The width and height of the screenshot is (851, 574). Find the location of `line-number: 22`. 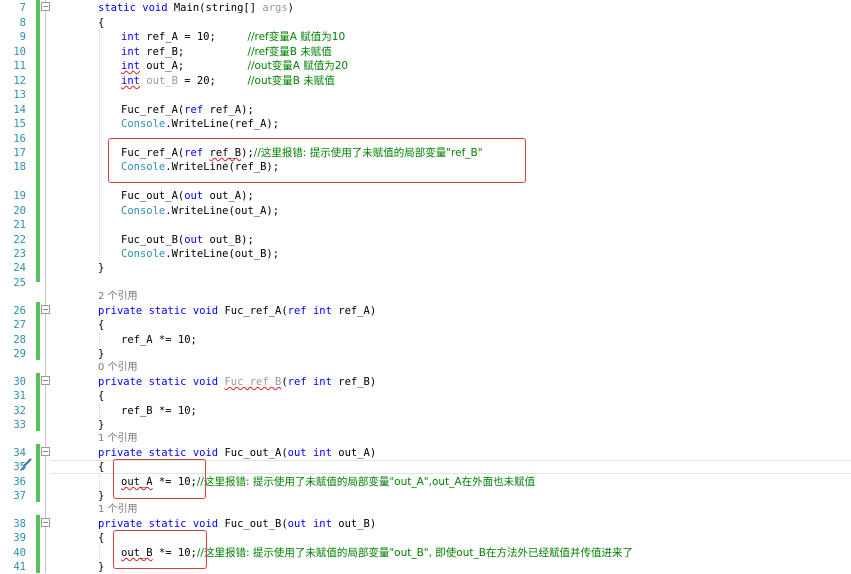

line-number: 22 is located at coordinates (19, 240).